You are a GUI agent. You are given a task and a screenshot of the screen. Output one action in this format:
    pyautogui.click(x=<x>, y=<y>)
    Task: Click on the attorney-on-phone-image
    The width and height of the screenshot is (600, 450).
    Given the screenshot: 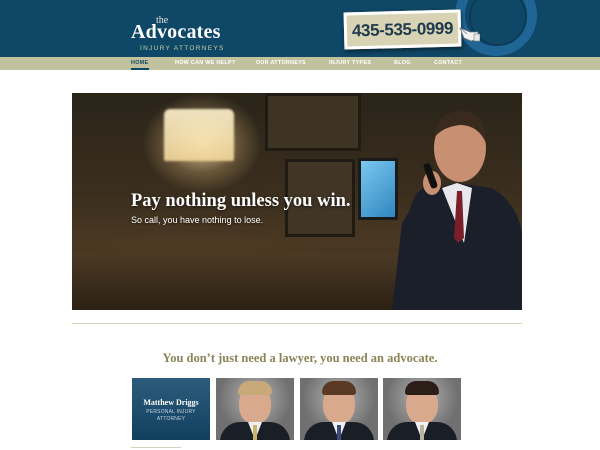 What is the action you would take?
    pyautogui.click(x=457, y=210)
    